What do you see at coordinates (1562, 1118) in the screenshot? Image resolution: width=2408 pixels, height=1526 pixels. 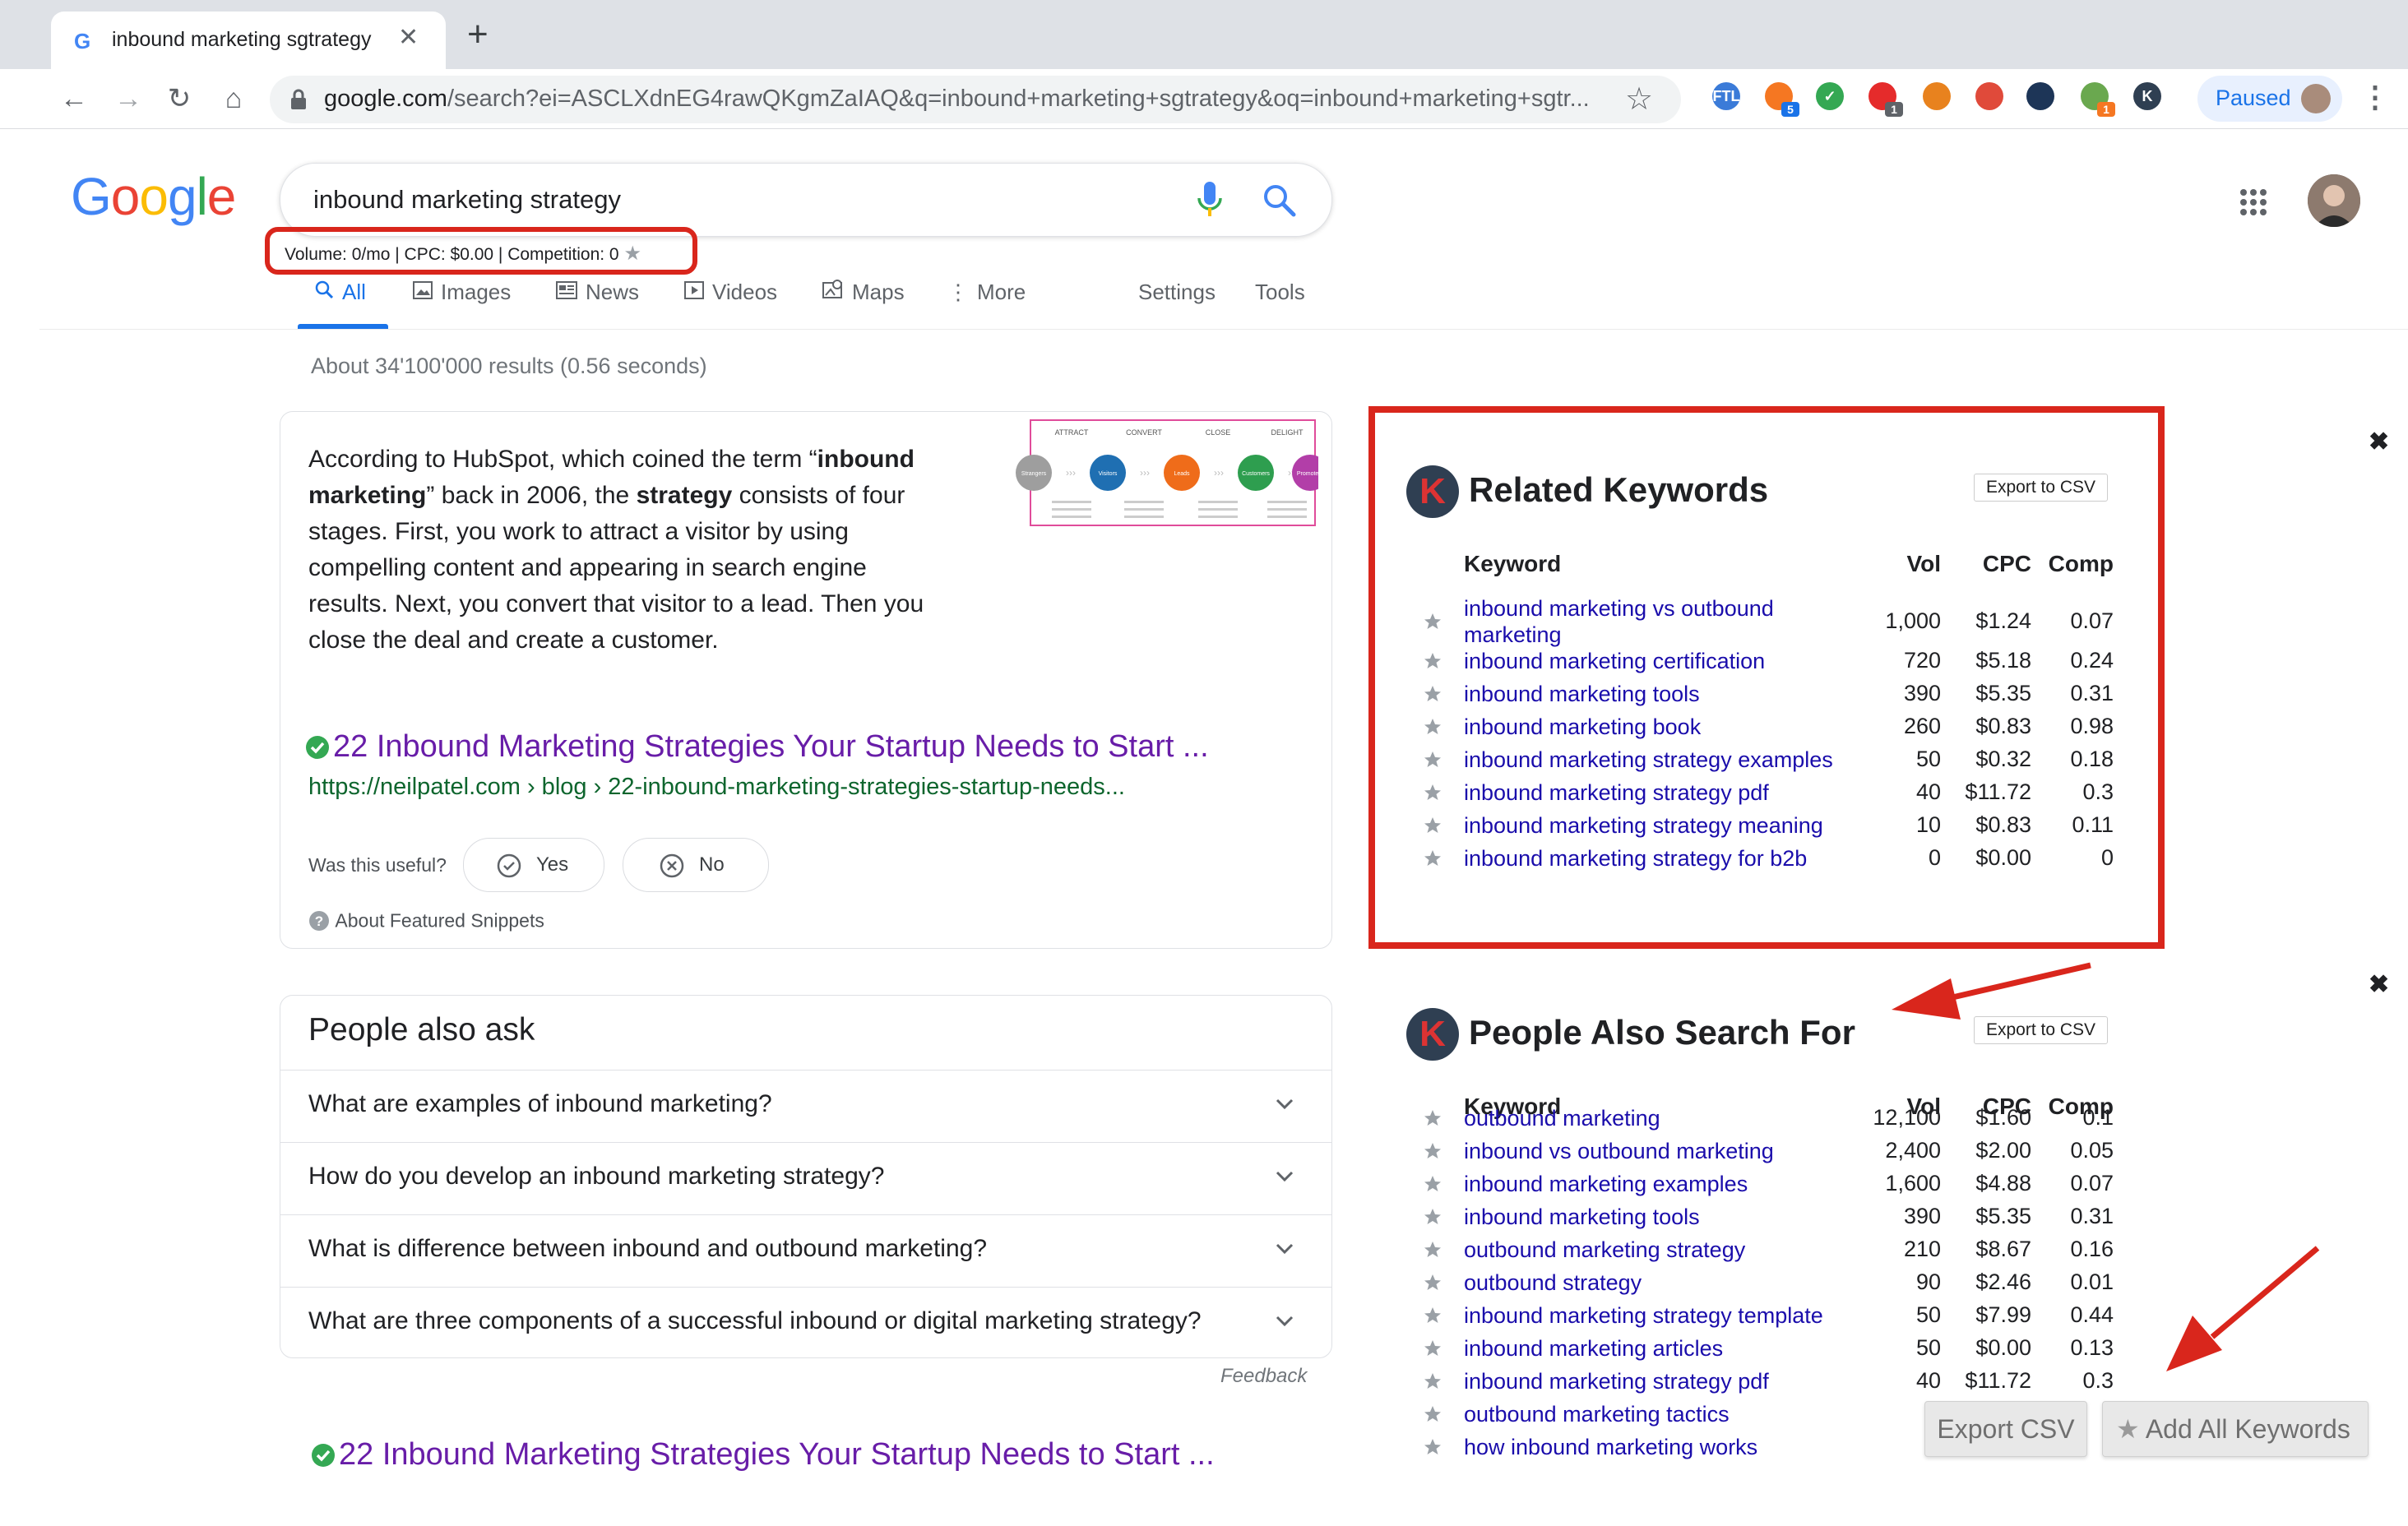 I see `keyword-link: outbound marketing` at bounding box center [1562, 1118].